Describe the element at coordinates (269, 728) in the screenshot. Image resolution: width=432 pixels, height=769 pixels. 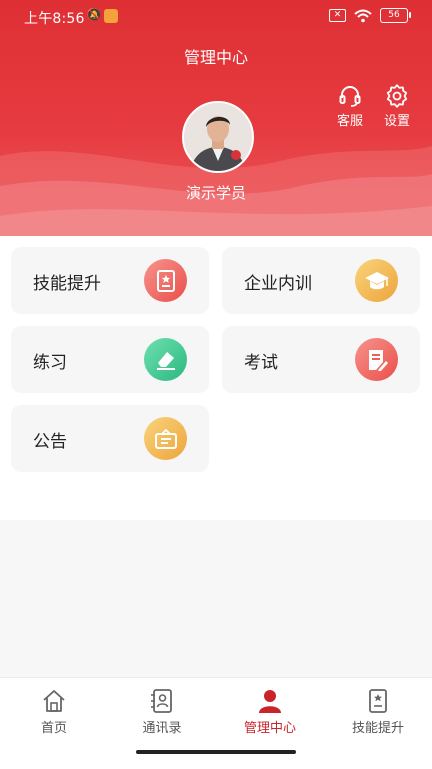
I see `nav-label: 管理中心` at that location.